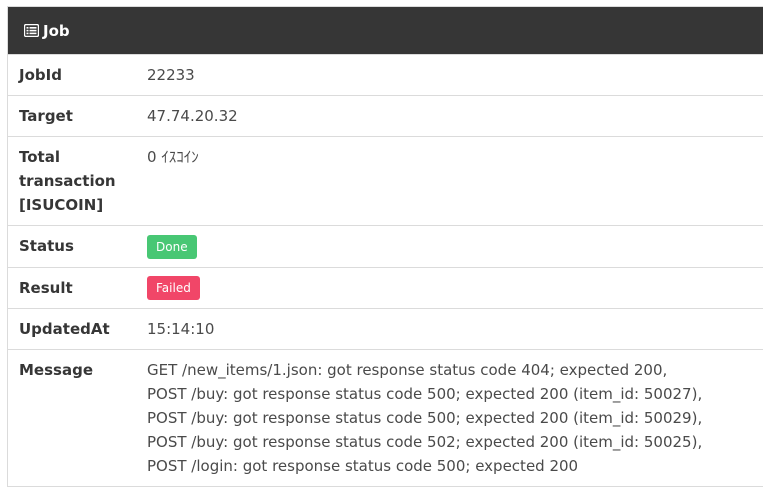 Image resolution: width=763 pixels, height=491 pixels. I want to click on total-transaction-label: Total transaction [ISUCOIN], so click(72, 181).